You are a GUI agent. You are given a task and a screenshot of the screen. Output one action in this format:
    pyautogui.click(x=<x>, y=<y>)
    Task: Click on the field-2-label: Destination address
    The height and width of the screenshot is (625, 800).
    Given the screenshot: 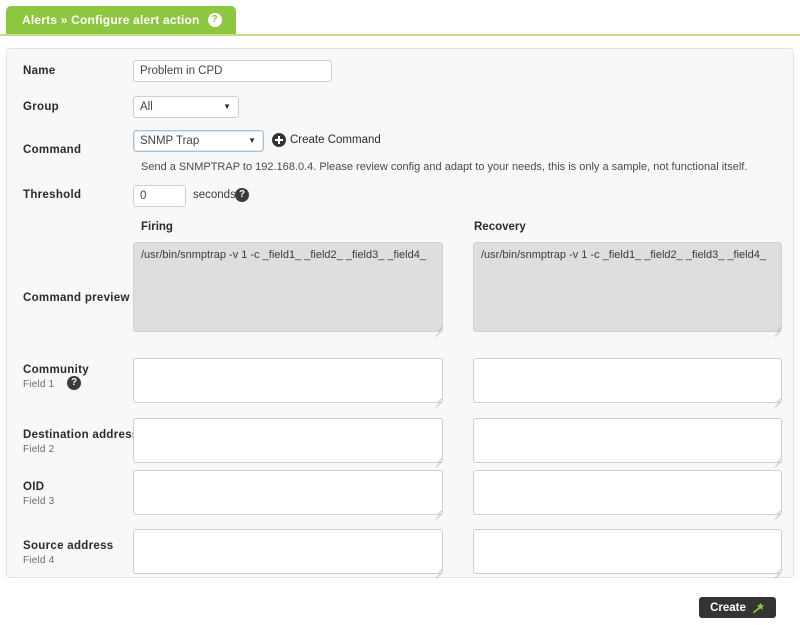 What is the action you would take?
    pyautogui.click(x=81, y=435)
    